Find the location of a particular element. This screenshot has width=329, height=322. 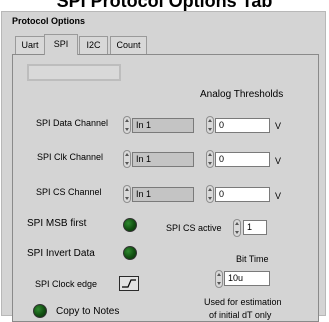

spi-data-channel-label: SPI Data Channel is located at coordinates (72, 123).